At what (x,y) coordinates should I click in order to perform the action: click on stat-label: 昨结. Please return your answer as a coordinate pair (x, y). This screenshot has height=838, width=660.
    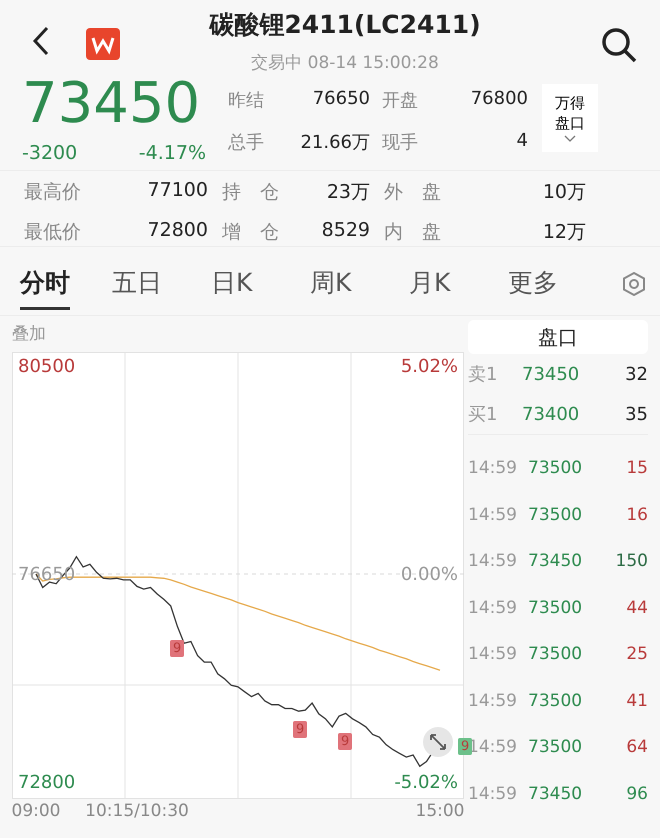
    Looking at the image, I should click on (246, 100).